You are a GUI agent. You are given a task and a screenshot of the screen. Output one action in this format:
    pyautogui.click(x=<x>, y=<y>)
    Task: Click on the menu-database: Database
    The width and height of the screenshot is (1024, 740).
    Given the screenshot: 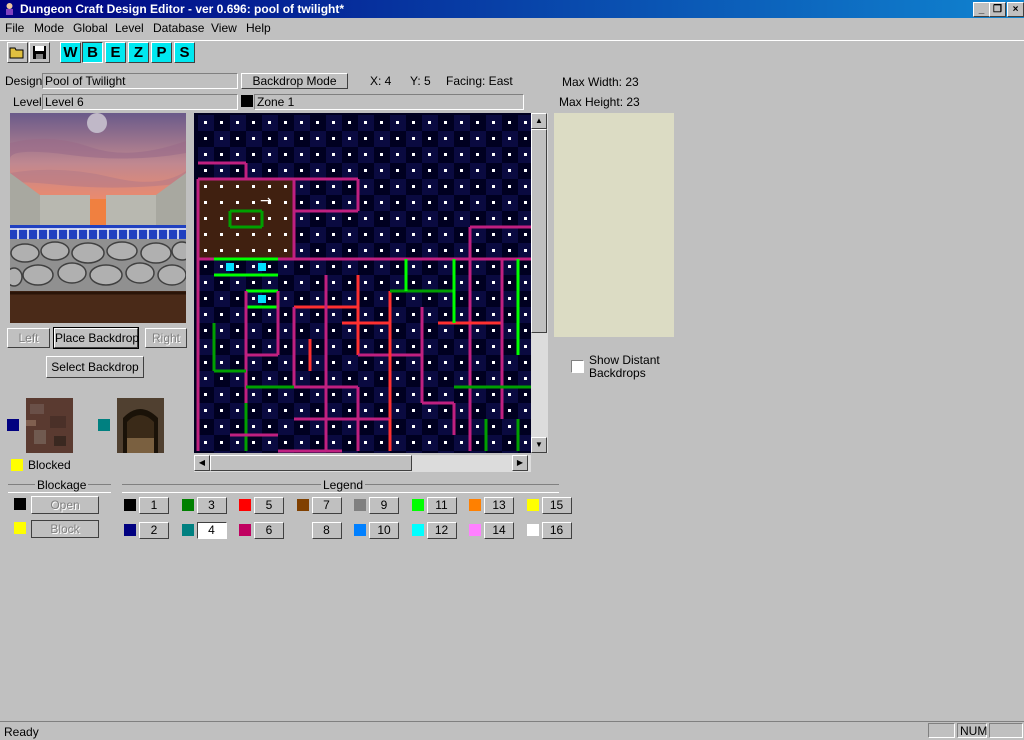 What is the action you would take?
    pyautogui.click(x=178, y=28)
    